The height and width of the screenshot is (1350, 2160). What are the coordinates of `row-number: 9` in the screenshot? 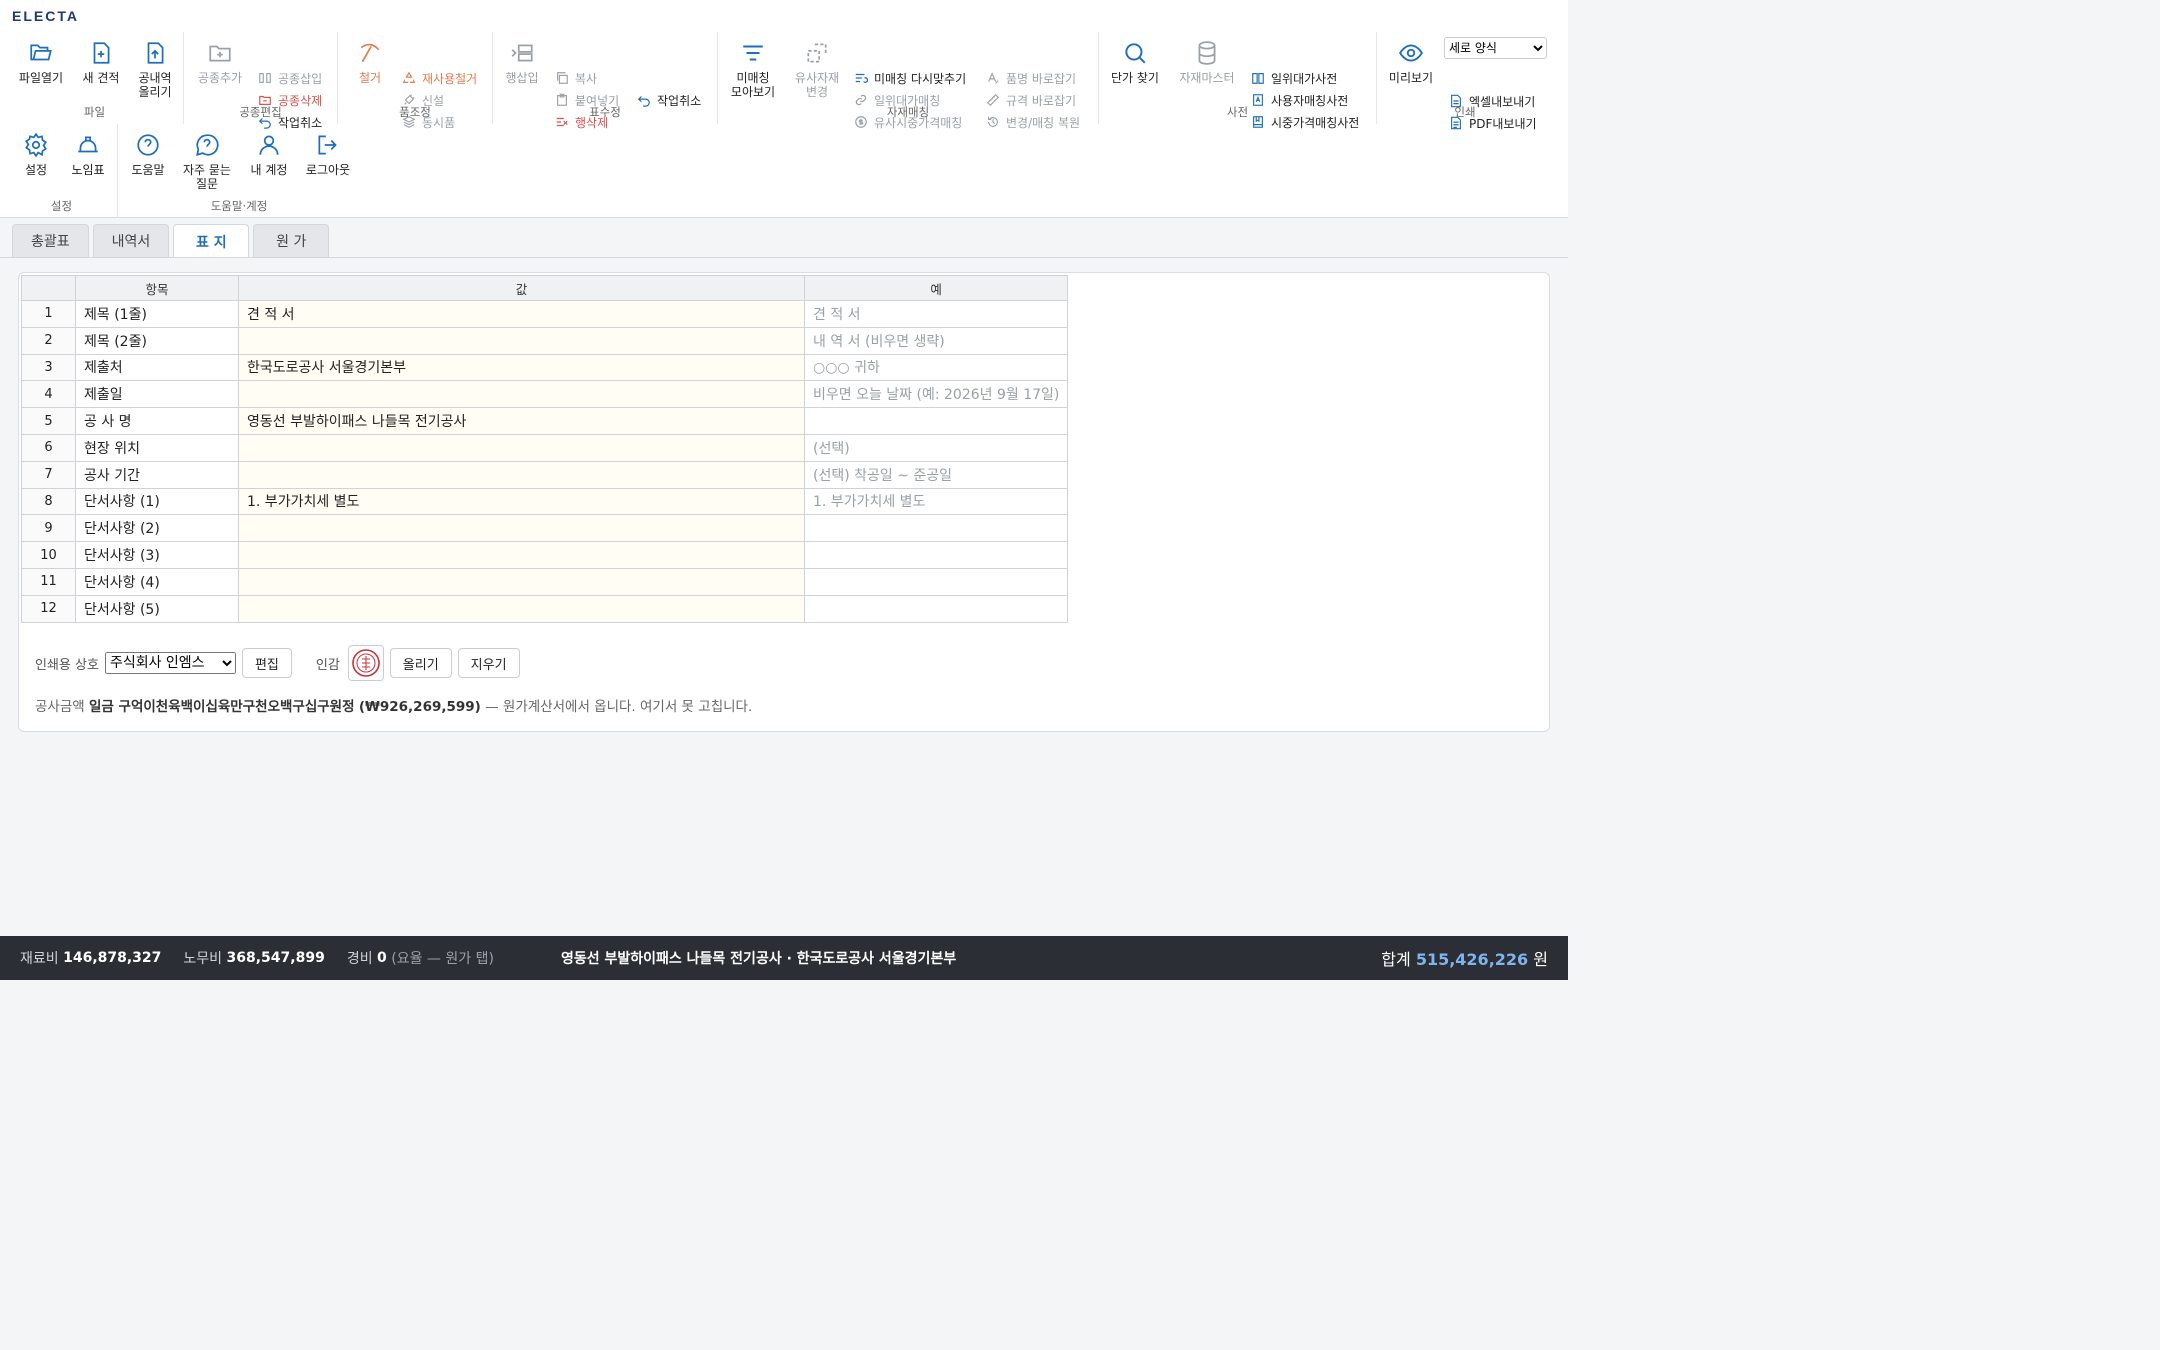 It's located at (48, 528).